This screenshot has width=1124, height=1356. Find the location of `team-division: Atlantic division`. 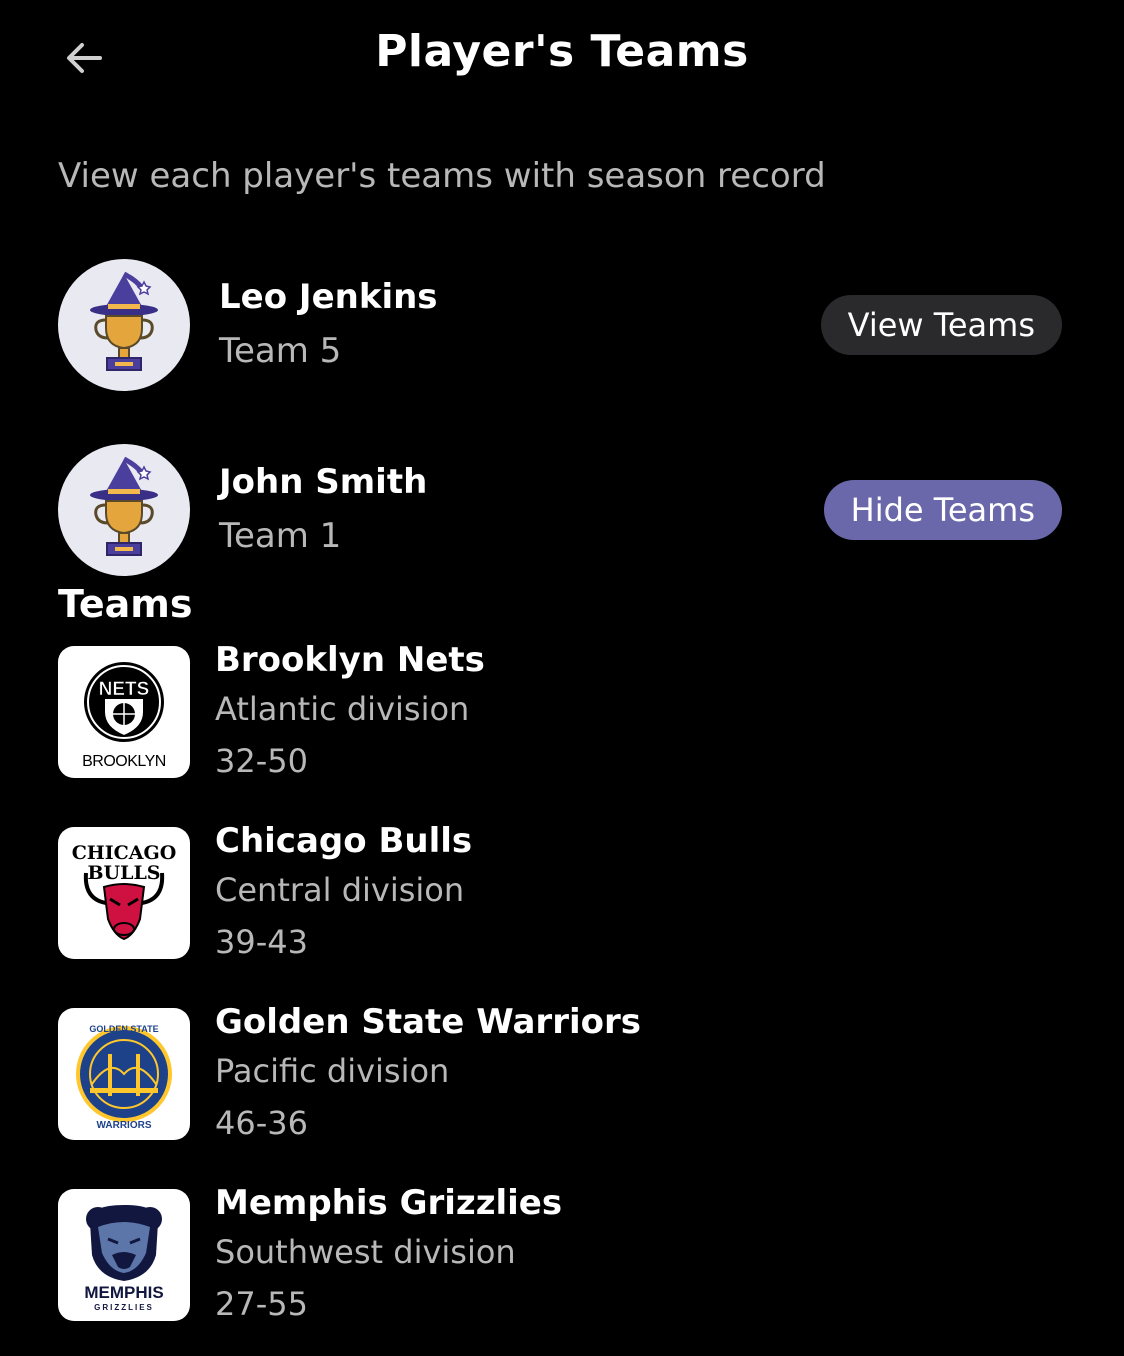

team-division: Atlantic division is located at coordinates (342, 709).